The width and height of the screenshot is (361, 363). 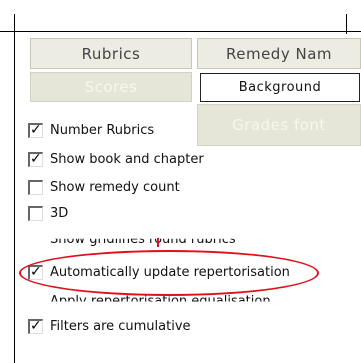 I want to click on grades-font-button: Grades font, so click(x=279, y=125).